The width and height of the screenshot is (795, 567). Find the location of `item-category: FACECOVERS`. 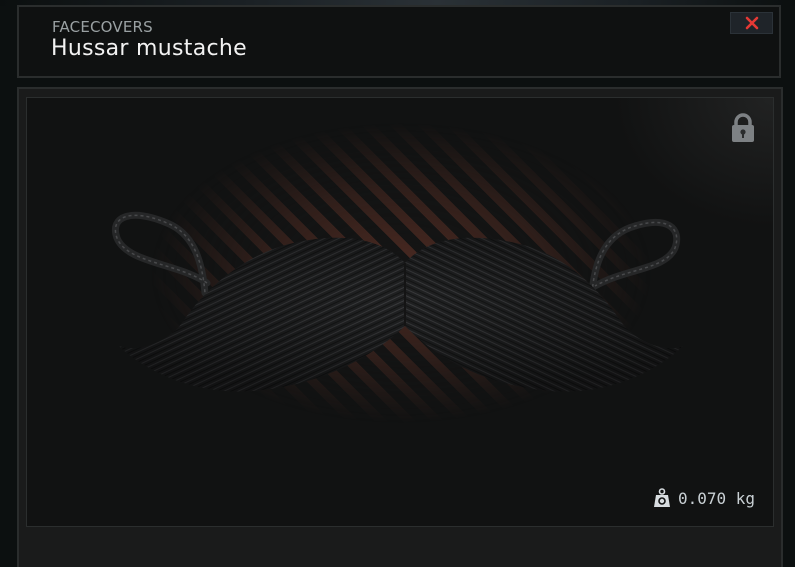

item-category: FACECOVERS is located at coordinates (102, 27).